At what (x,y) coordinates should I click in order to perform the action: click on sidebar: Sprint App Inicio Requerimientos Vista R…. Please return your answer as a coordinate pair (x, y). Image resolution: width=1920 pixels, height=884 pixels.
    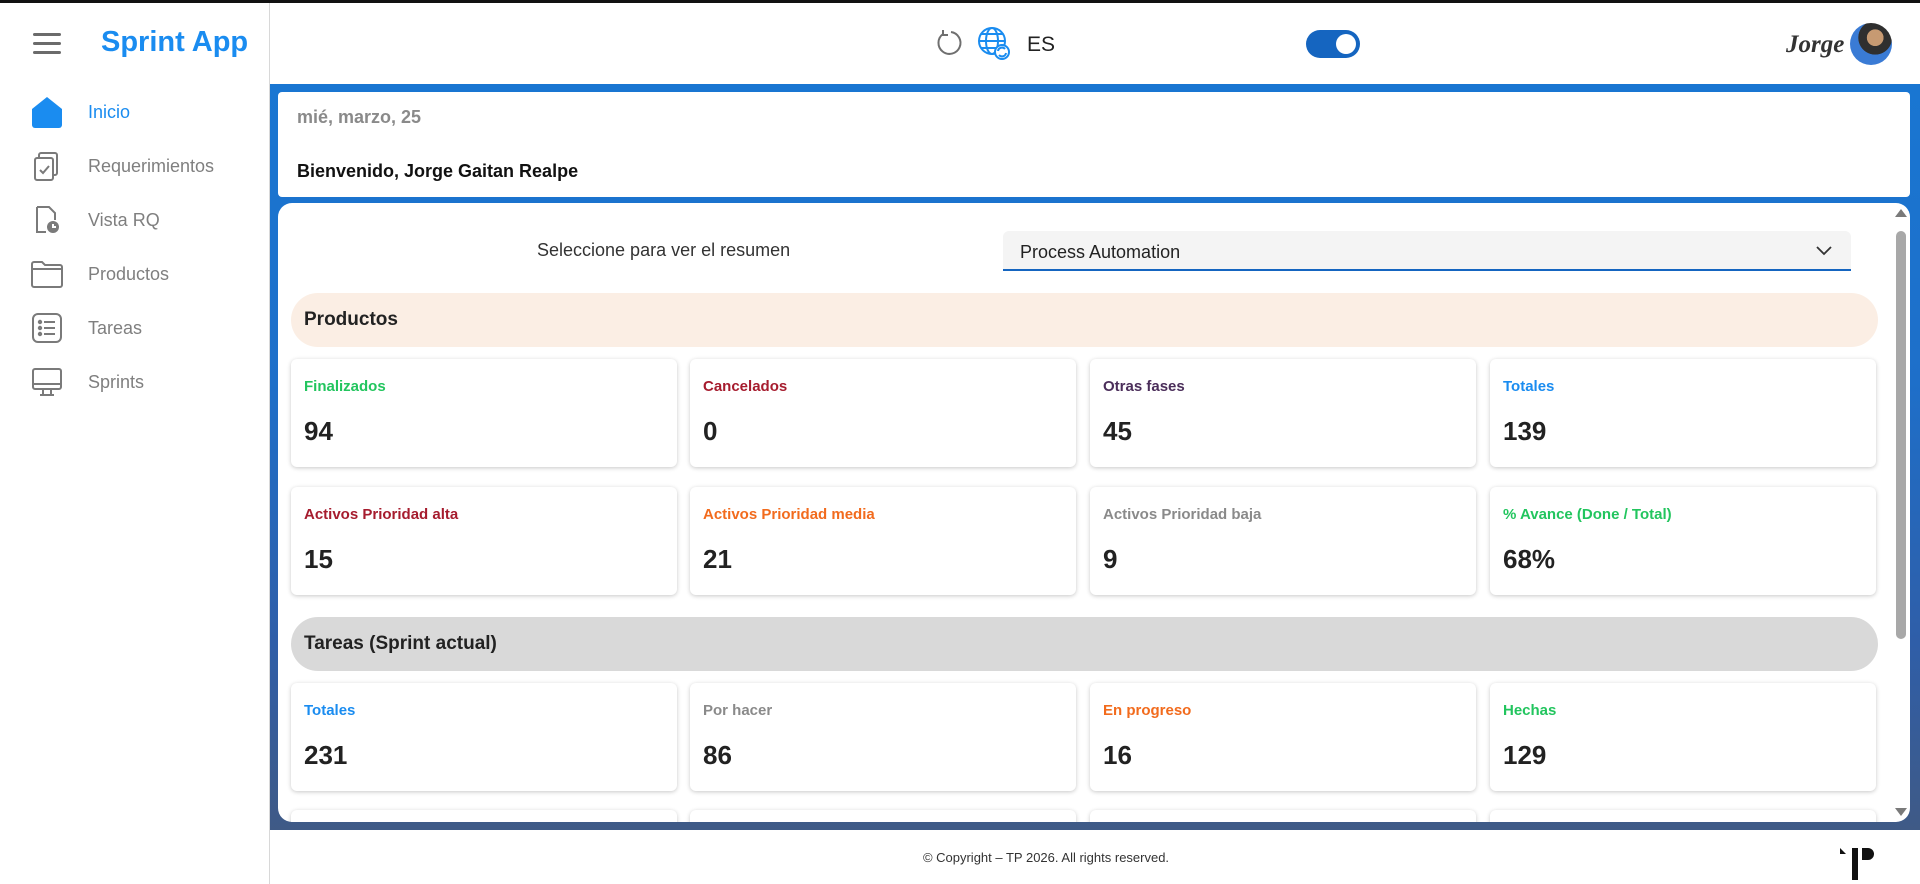
    Looking at the image, I should click on (135, 443).